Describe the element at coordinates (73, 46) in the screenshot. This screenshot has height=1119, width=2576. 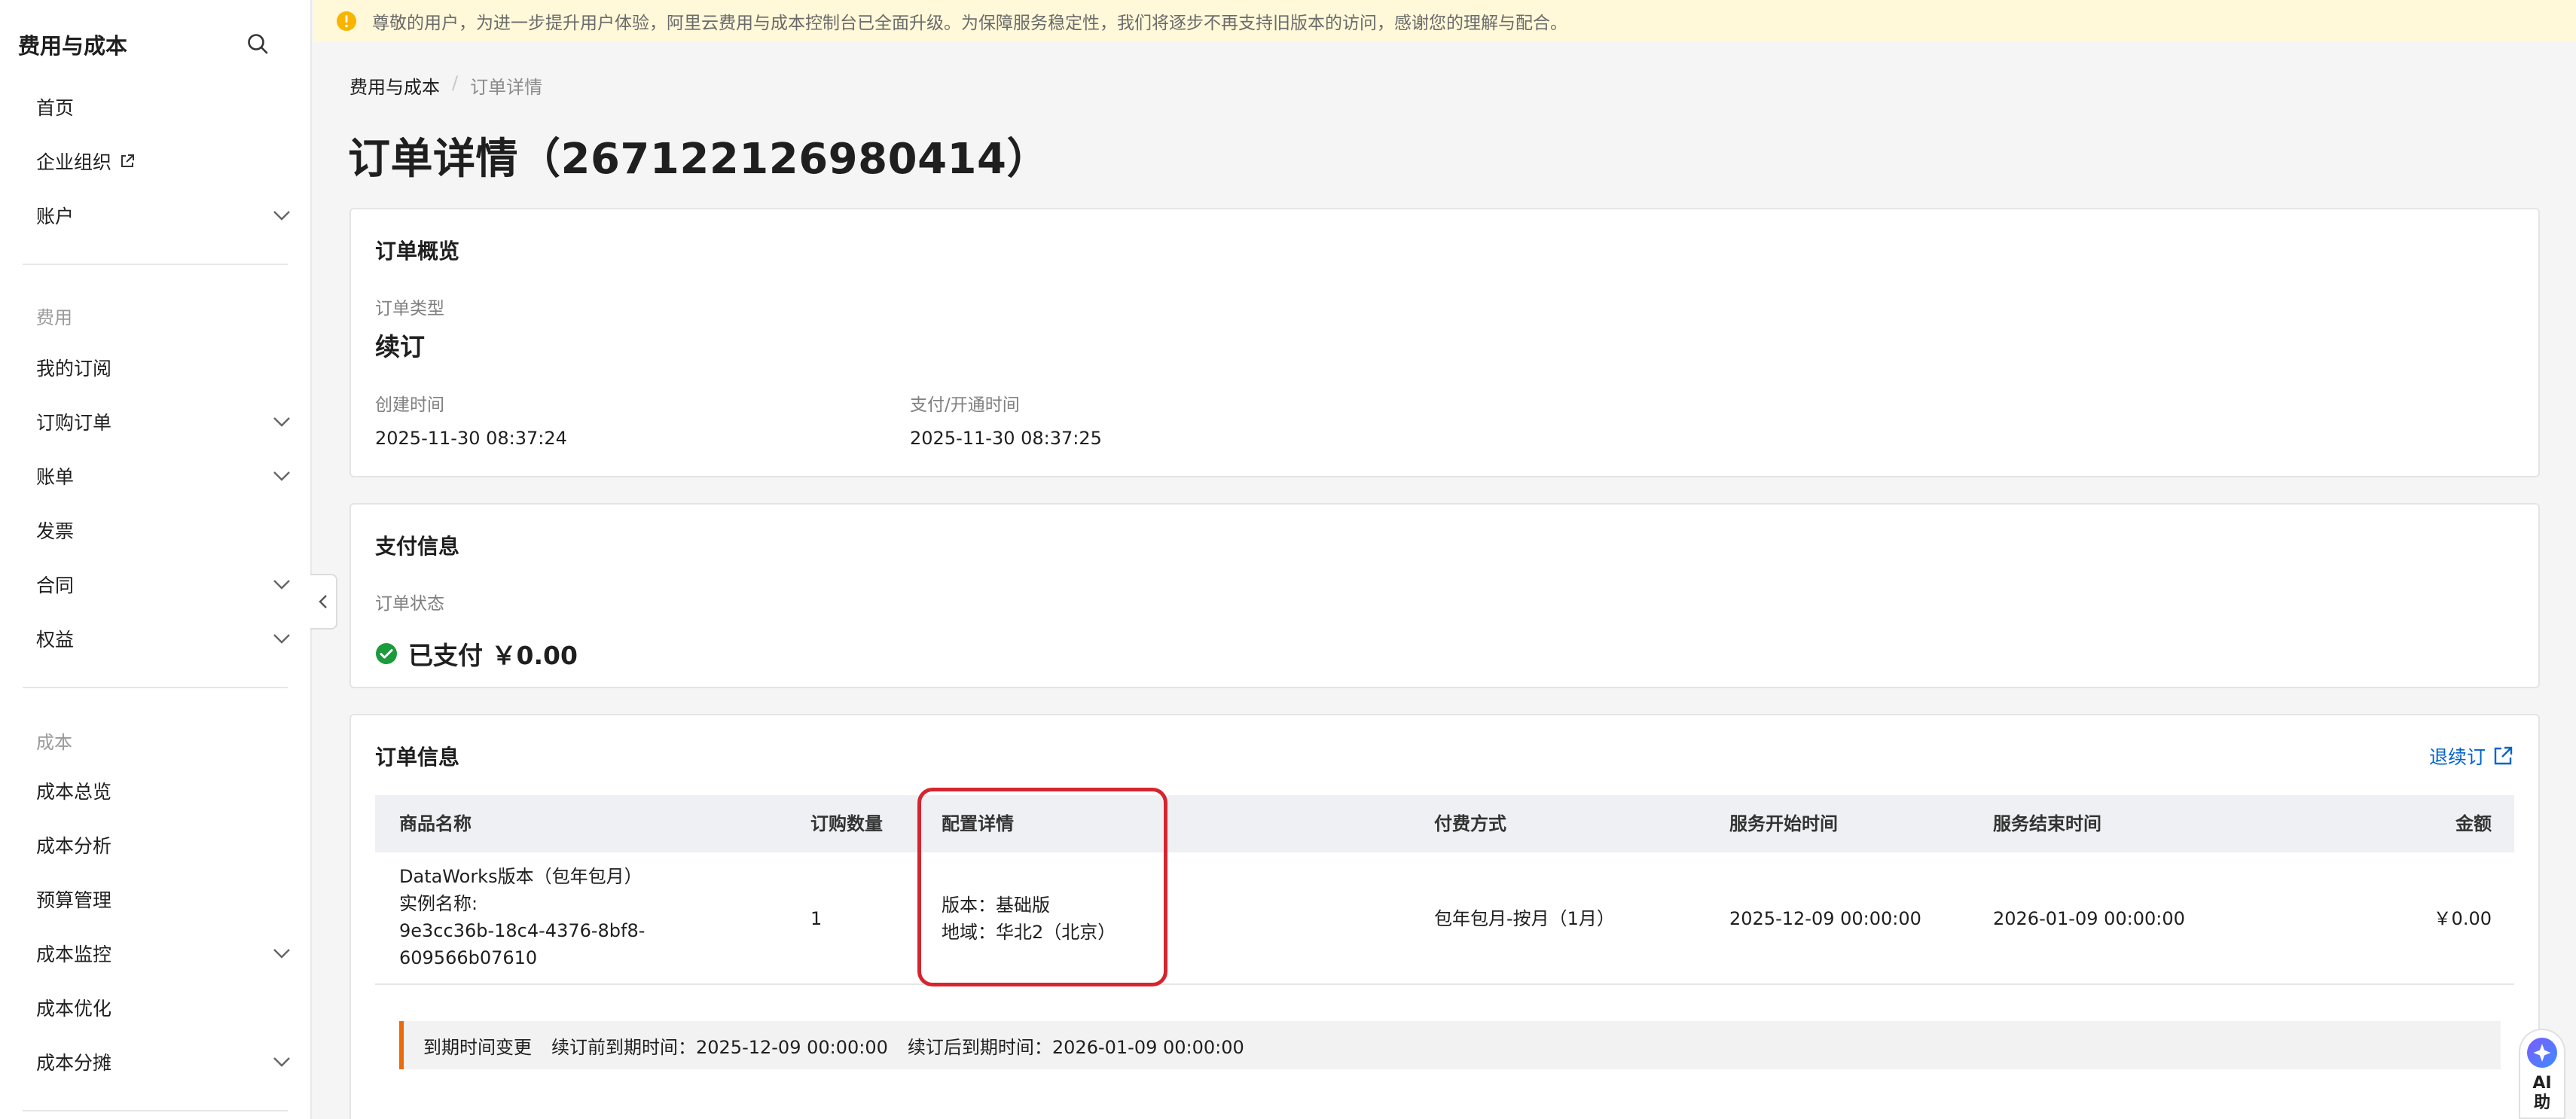
I see `sidebar-title: 费用与成本` at that location.